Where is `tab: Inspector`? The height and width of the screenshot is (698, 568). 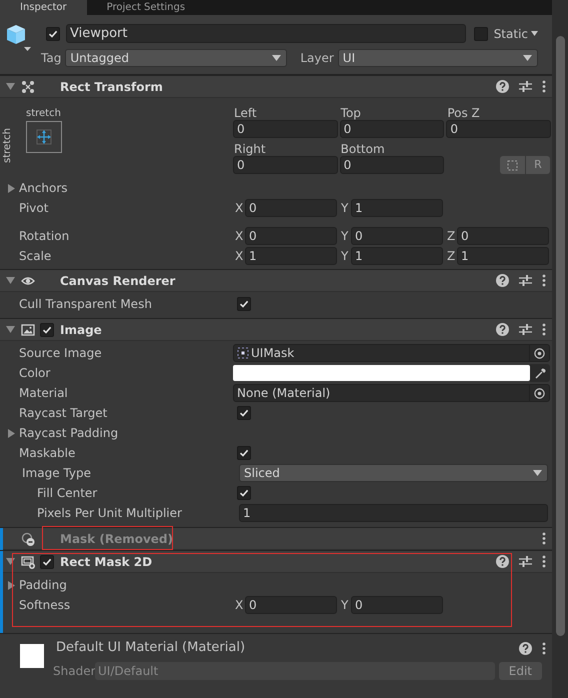
tab: Inspector is located at coordinates (43, 7).